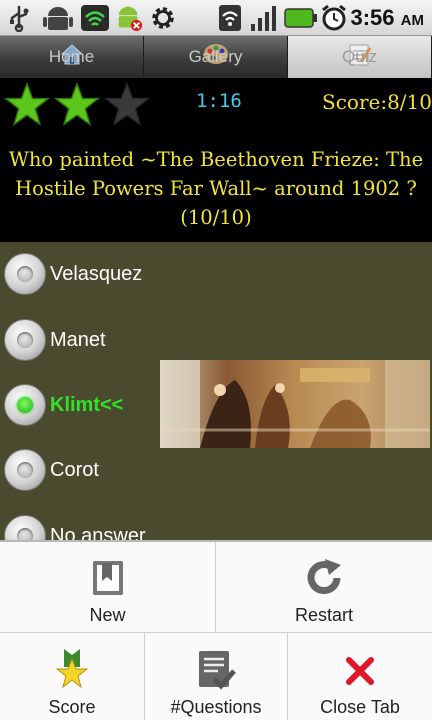 The height and width of the screenshot is (720, 432). I want to click on star-rating, so click(77, 105).